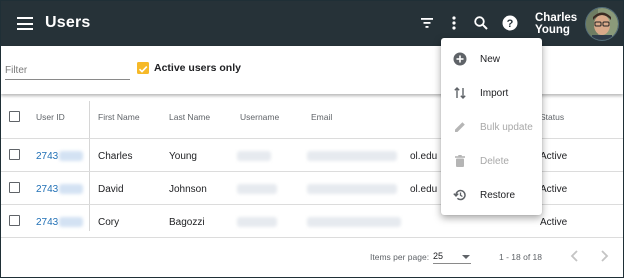  Describe the element at coordinates (312, 257) in the screenshot. I see `pagination-bar: Items per page: 25 1 - 18 of 18` at that location.